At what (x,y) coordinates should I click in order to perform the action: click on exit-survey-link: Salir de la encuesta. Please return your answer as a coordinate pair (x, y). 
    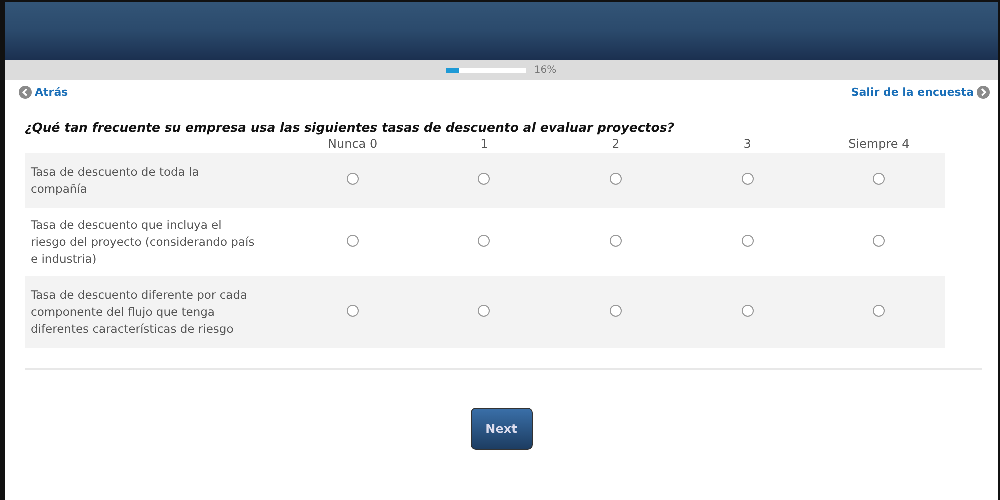
    Looking at the image, I should click on (920, 92).